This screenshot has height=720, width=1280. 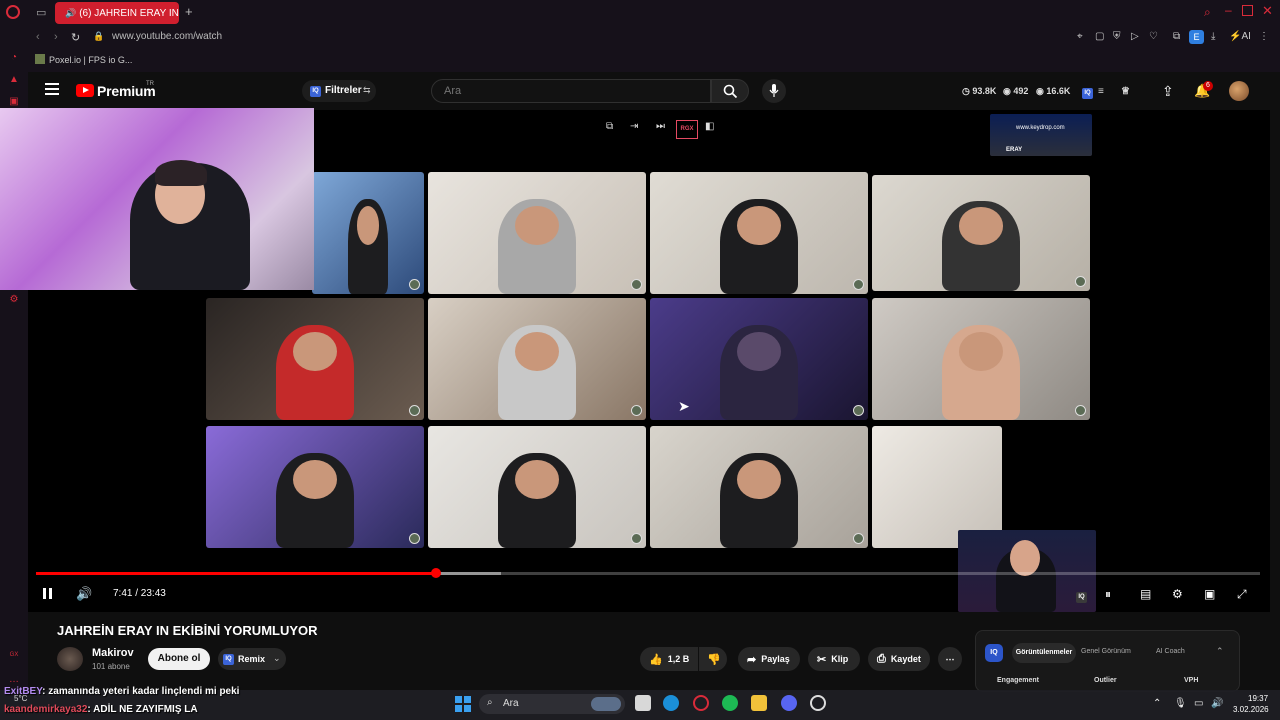 What do you see at coordinates (671, 703) in the screenshot?
I see `edge-icon` at bounding box center [671, 703].